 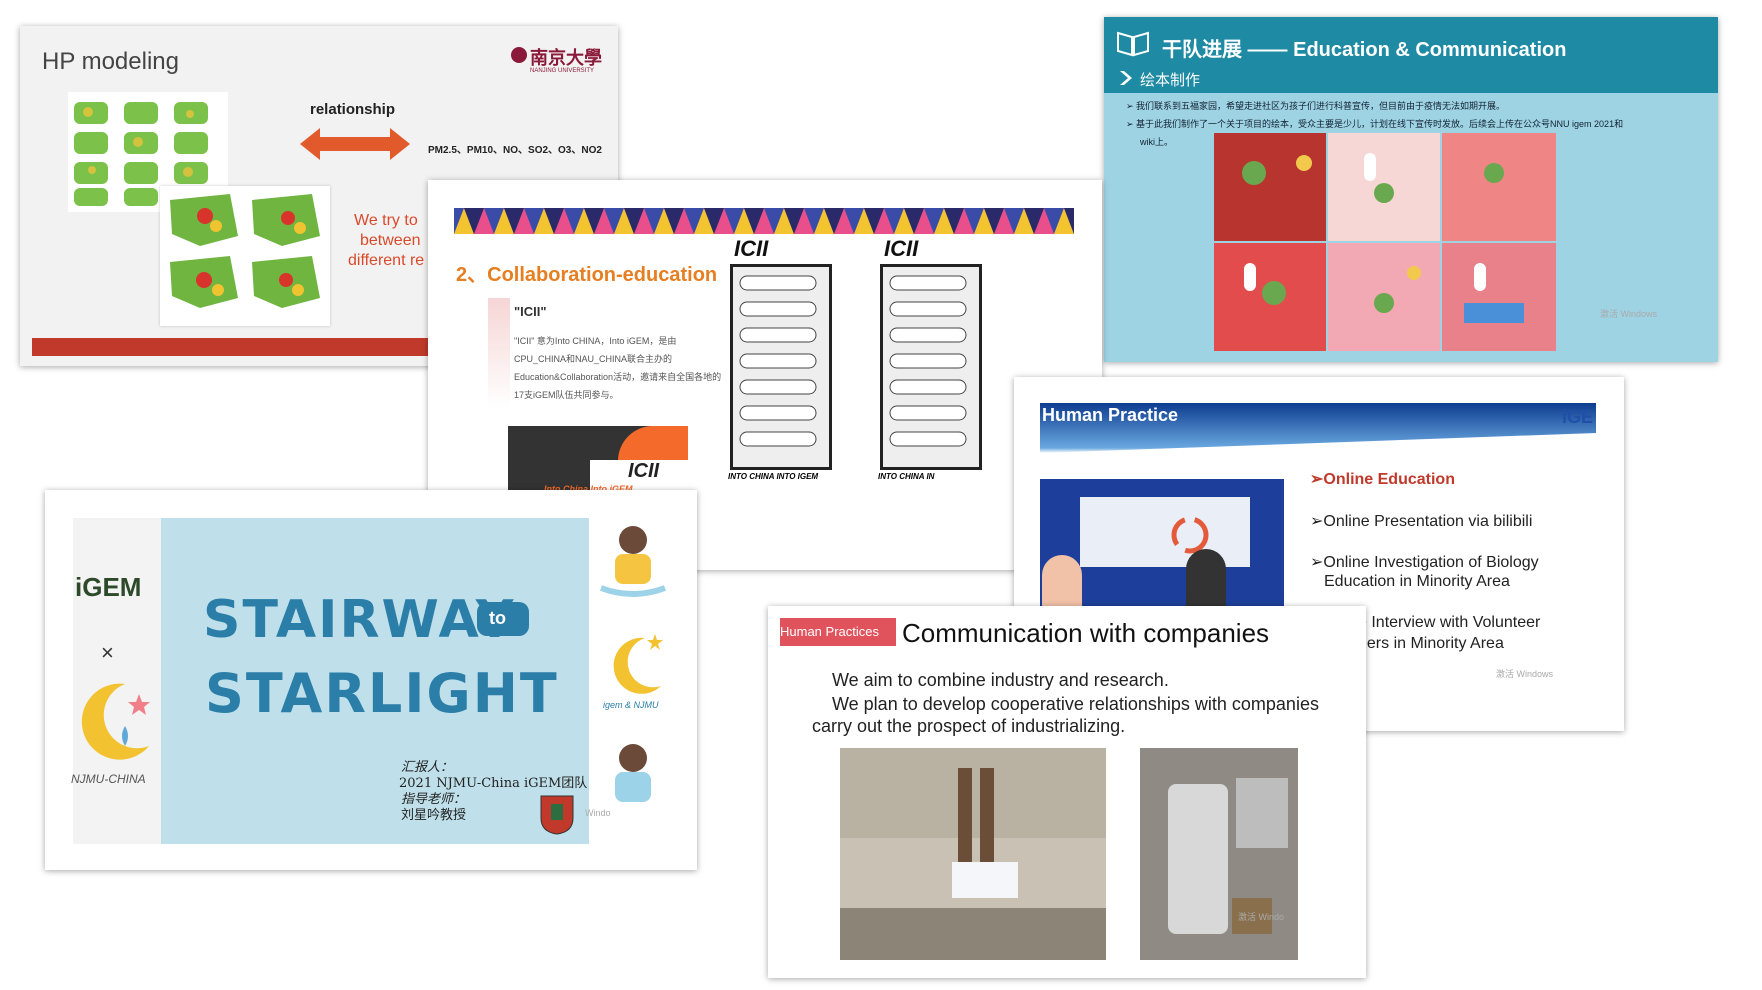 I want to click on mascot-column, so click(x=633, y=664).